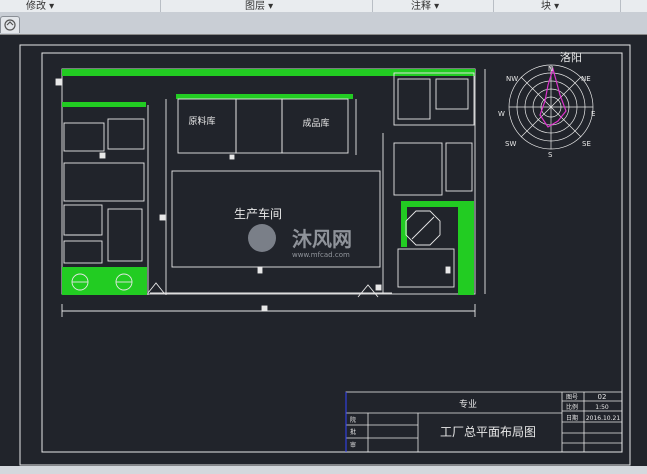 This screenshot has width=647, height=474. I want to click on compass-ne: NE, so click(586, 79).